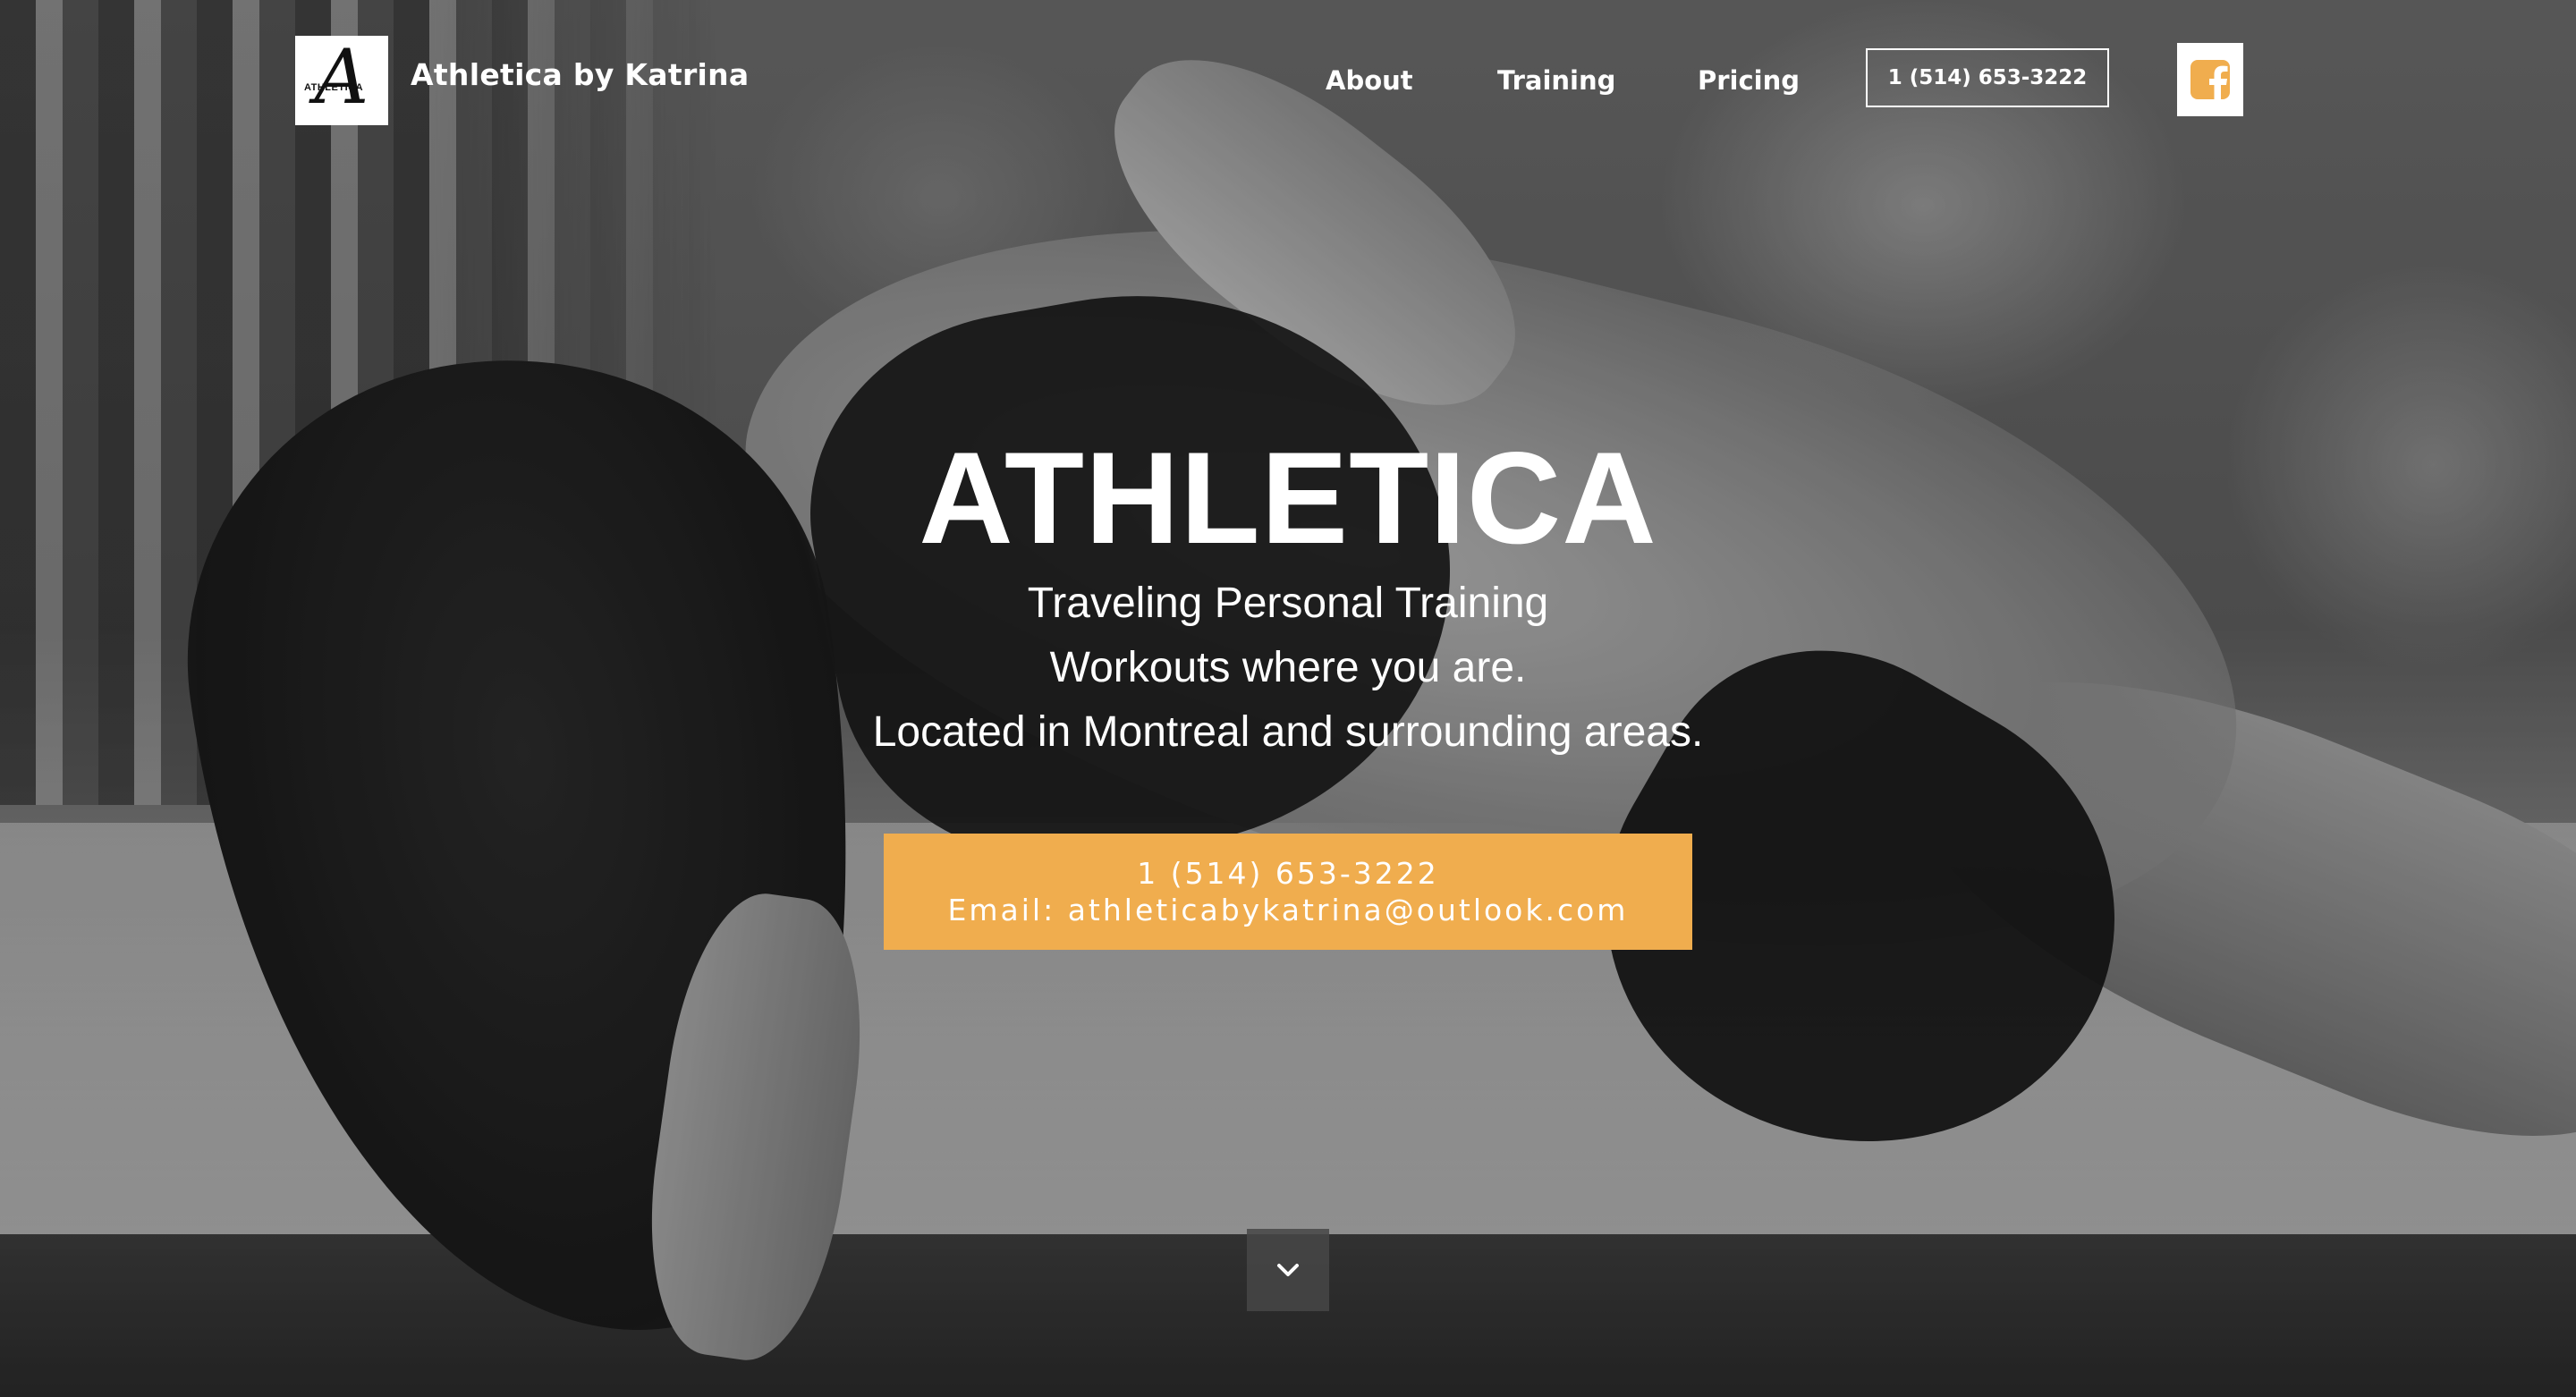 This screenshot has height=1397, width=2576. What do you see at coordinates (1288, 910) in the screenshot?
I see `cta-email: Email: athleticabykatrina@outlook.com` at bounding box center [1288, 910].